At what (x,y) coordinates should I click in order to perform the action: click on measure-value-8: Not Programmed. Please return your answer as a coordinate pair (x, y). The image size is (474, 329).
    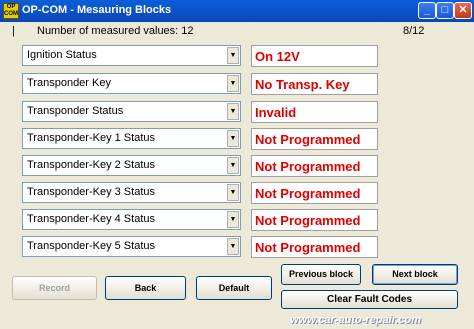
    Looking at the image, I should click on (314, 247).